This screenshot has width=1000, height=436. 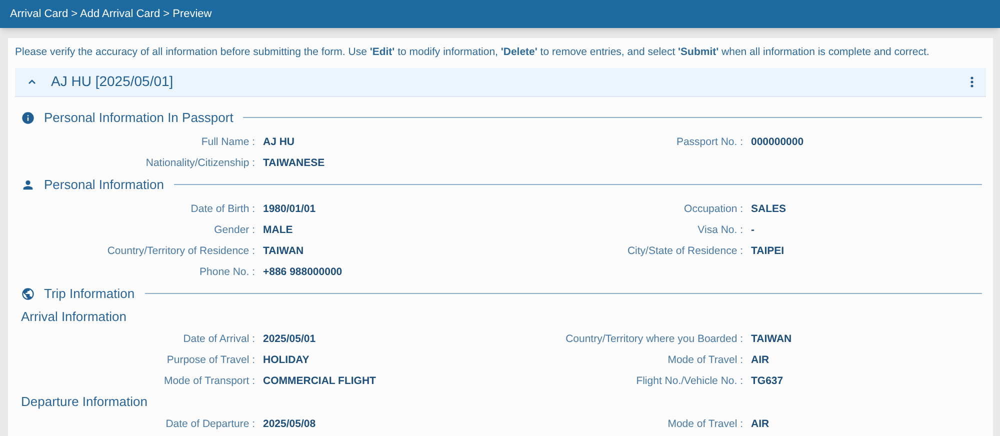 I want to click on field-label: Flight No./Vehicle No. :, so click(x=689, y=381).